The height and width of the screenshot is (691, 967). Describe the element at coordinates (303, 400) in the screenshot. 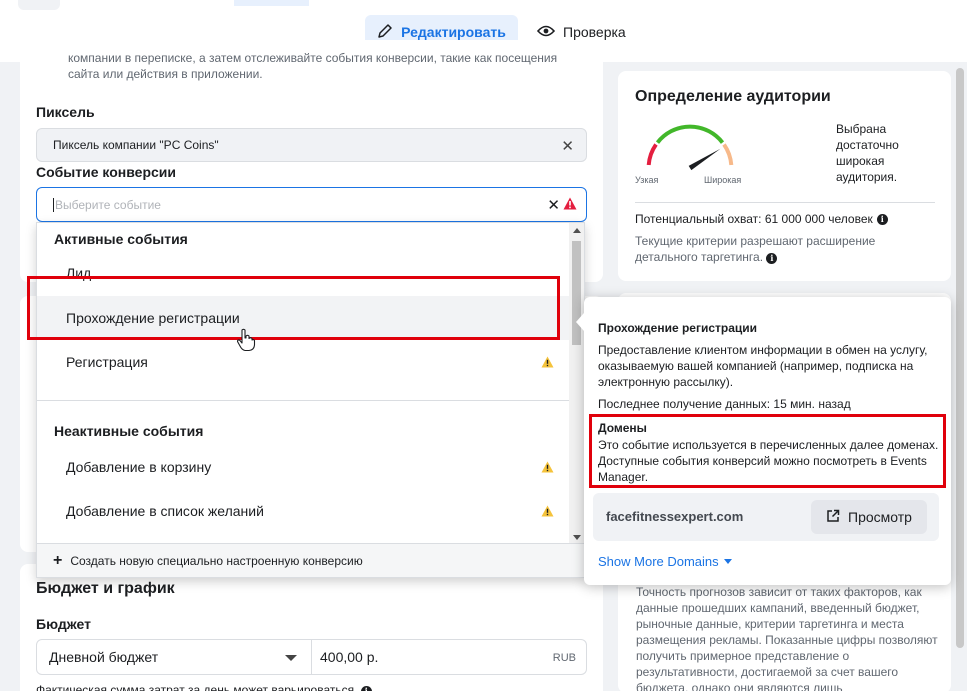

I see `dropdown-divider` at that location.